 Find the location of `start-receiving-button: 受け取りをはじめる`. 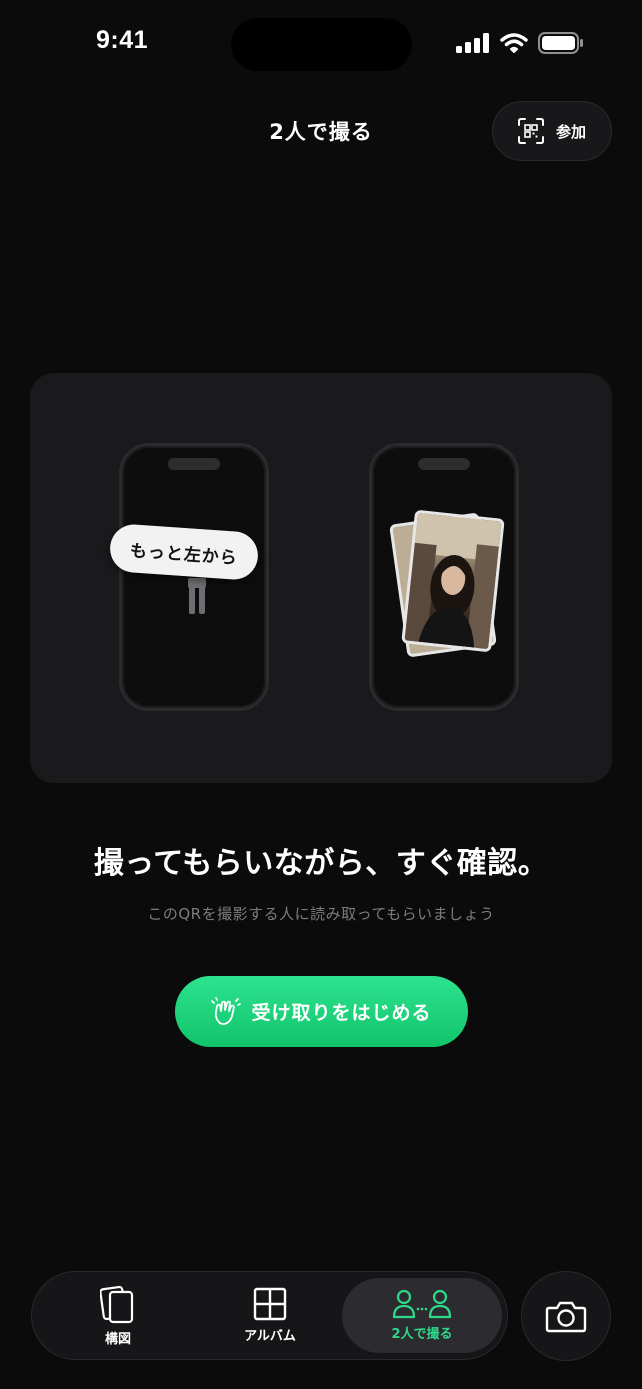

start-receiving-button: 受け取りをはじめる is located at coordinates (321, 1011).